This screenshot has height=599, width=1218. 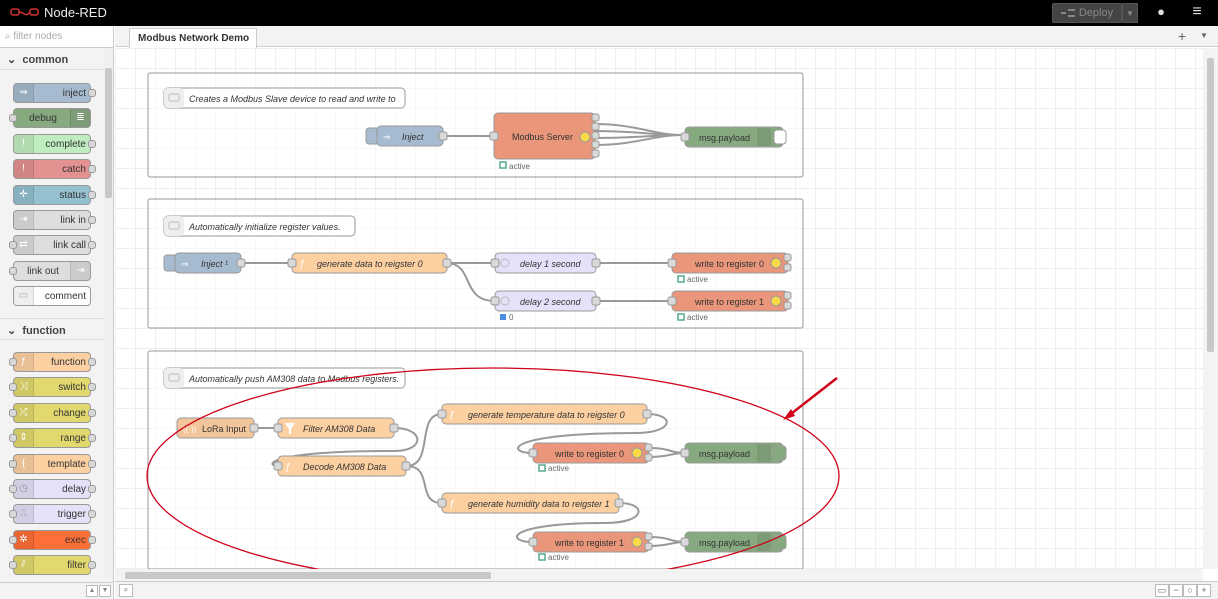 I want to click on palette-node-link-in: ⇥ link in, so click(x=54, y=220).